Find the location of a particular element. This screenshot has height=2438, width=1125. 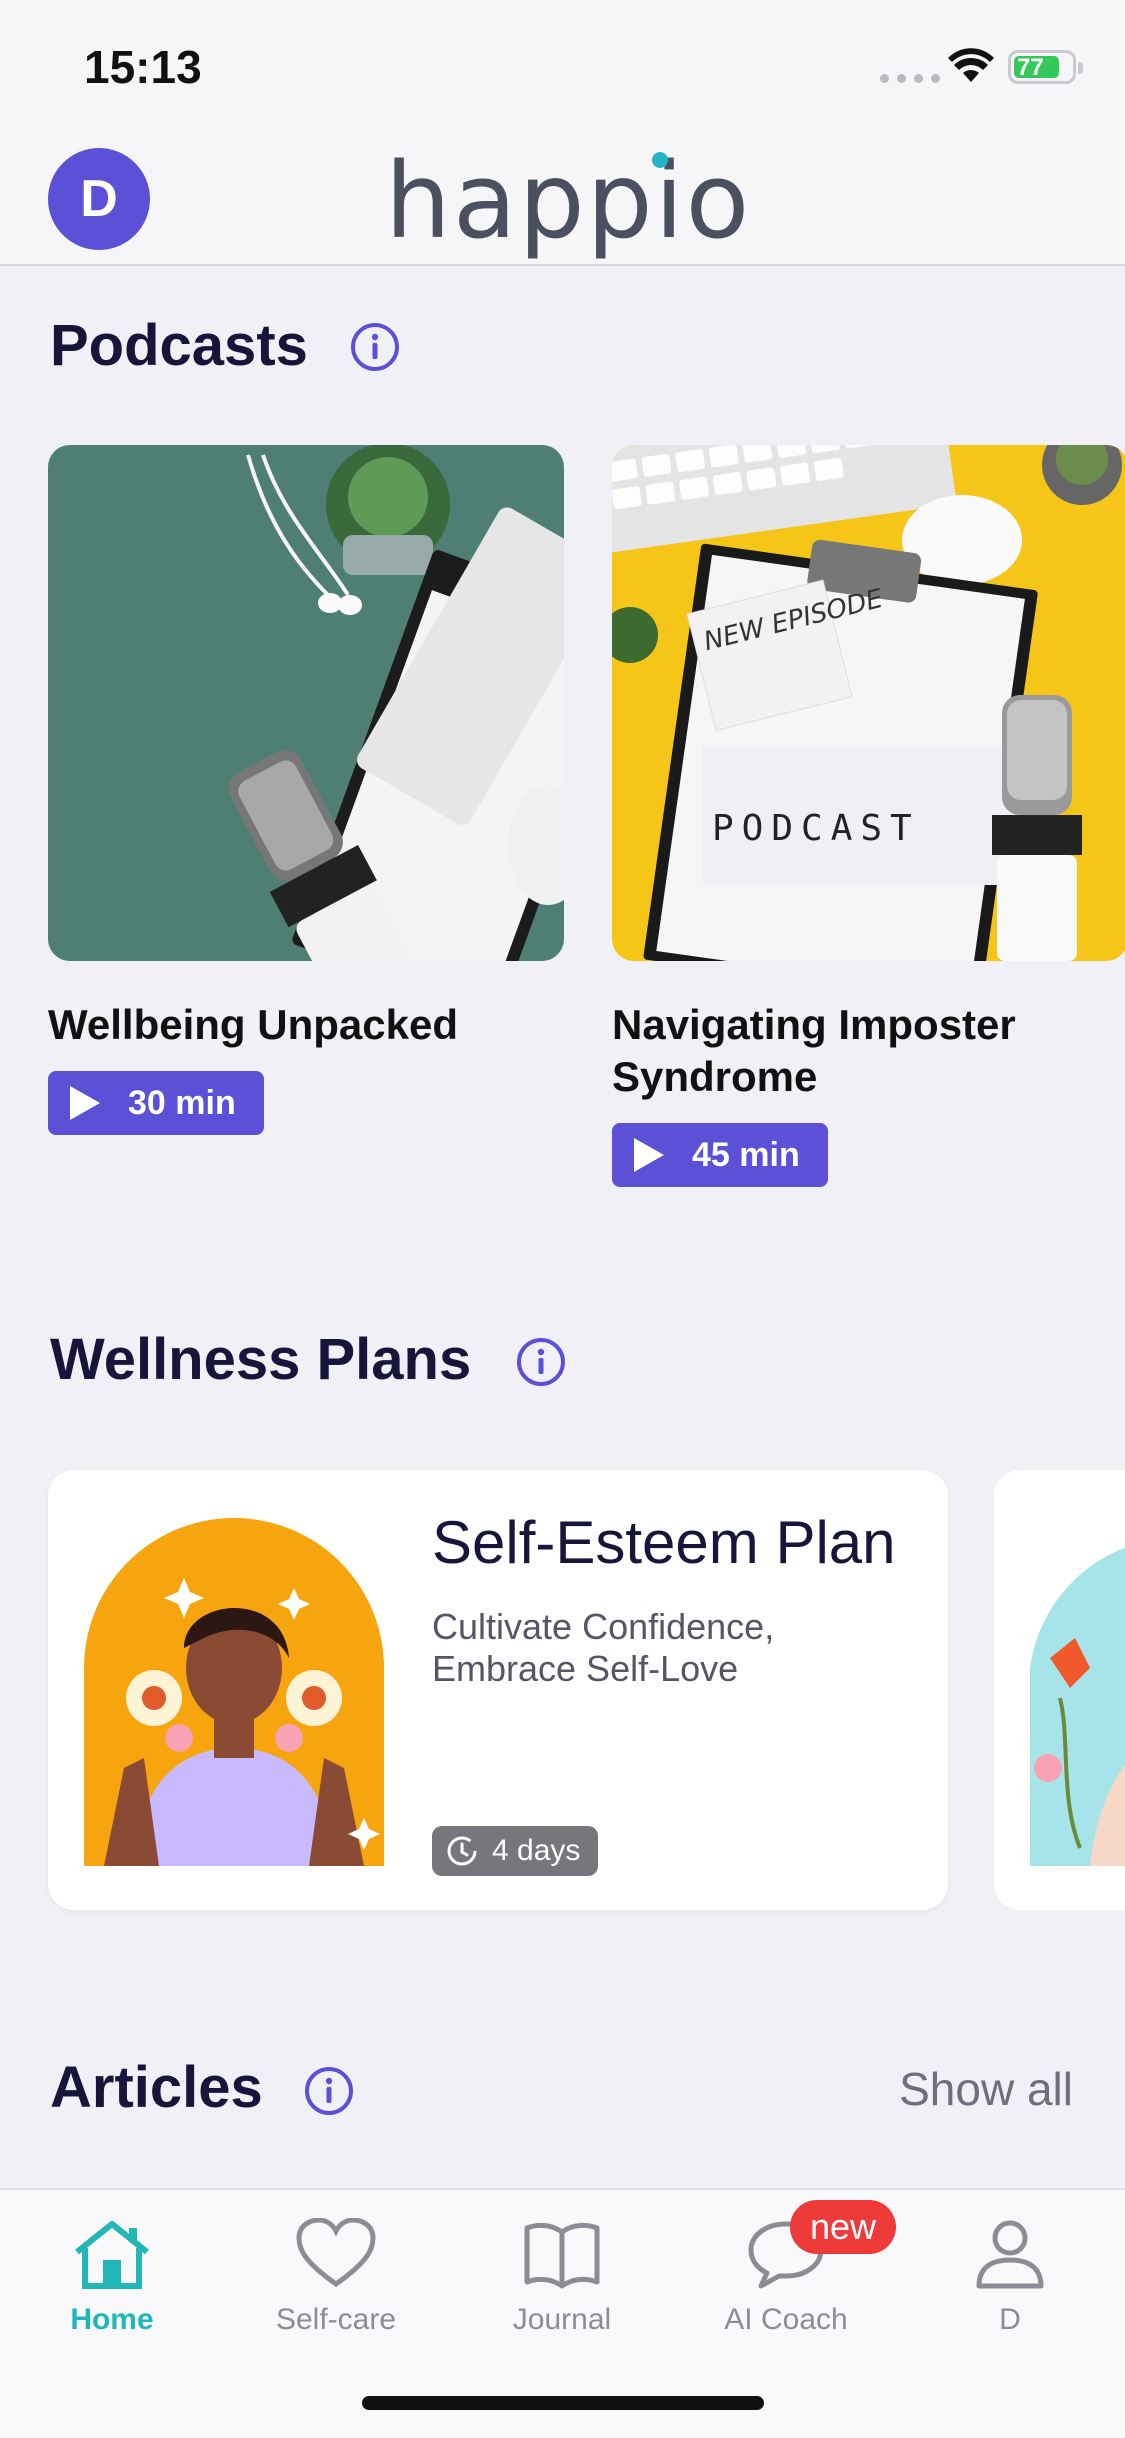

podcast-play-button-1: 30 min is located at coordinates (156, 1103).